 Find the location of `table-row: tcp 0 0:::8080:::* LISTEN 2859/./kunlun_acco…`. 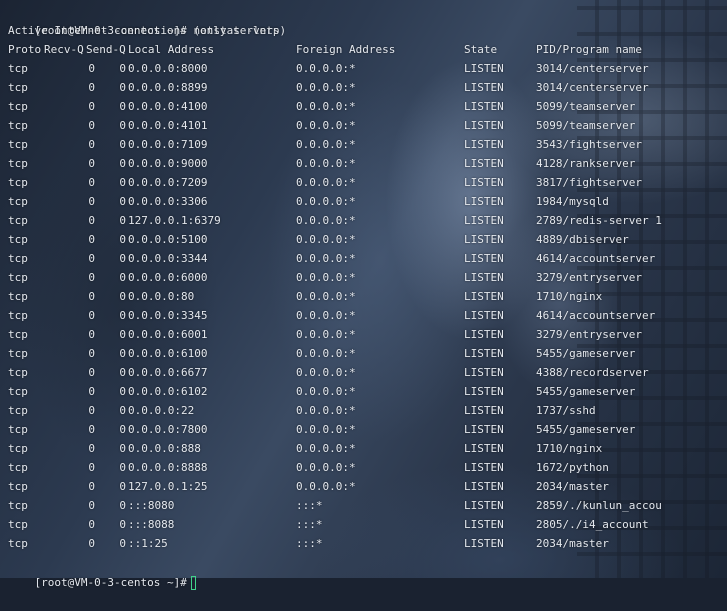

table-row: tcp 0 0:::8080:::* LISTEN 2859/./kunlun_acco… is located at coordinates (358, 505).